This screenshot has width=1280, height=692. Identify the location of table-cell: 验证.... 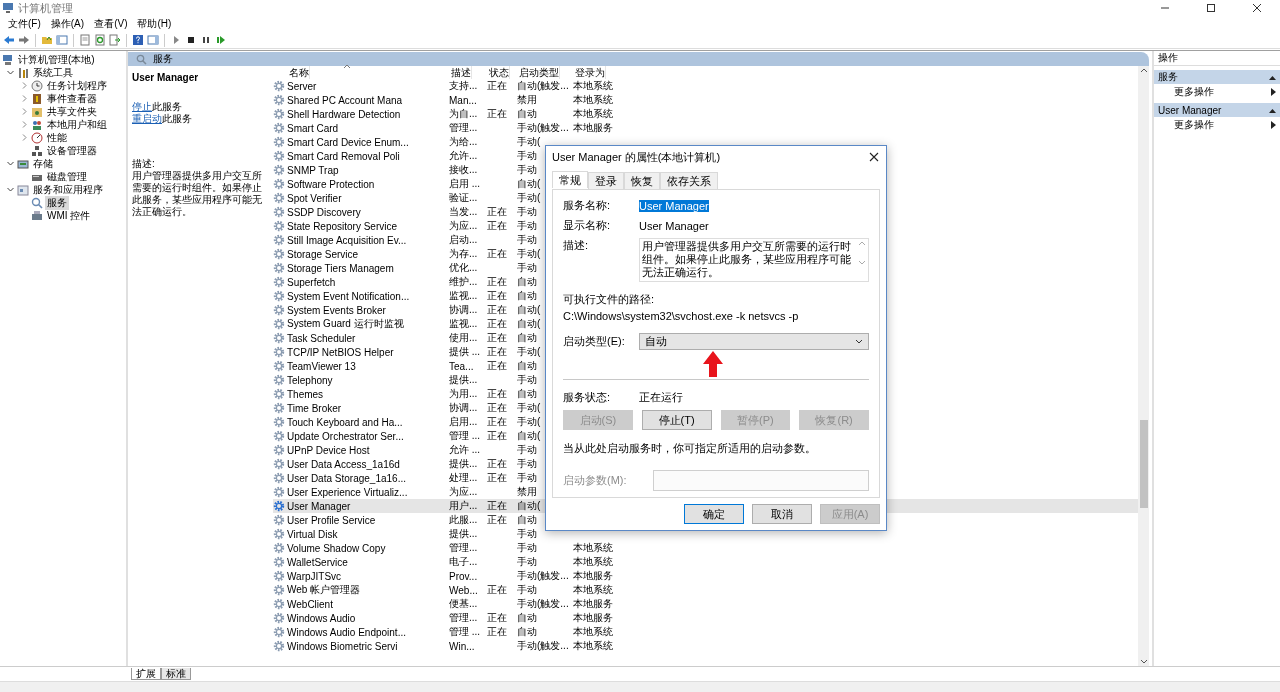
(463, 198).